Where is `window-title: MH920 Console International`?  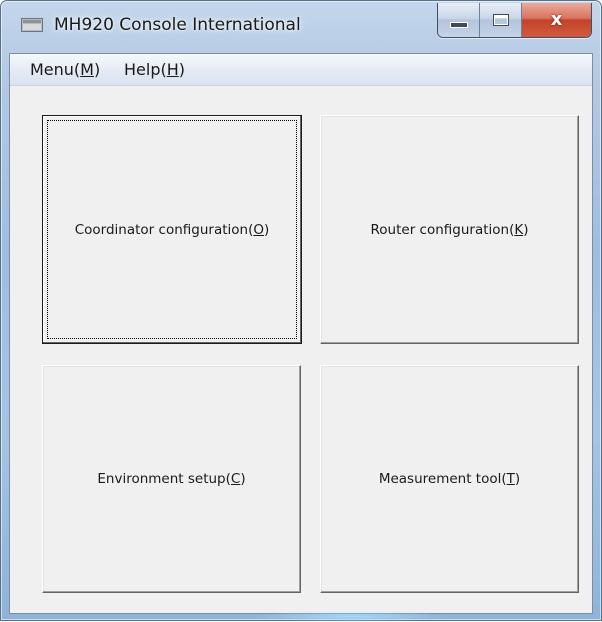 window-title: MH920 Console International is located at coordinates (177, 25).